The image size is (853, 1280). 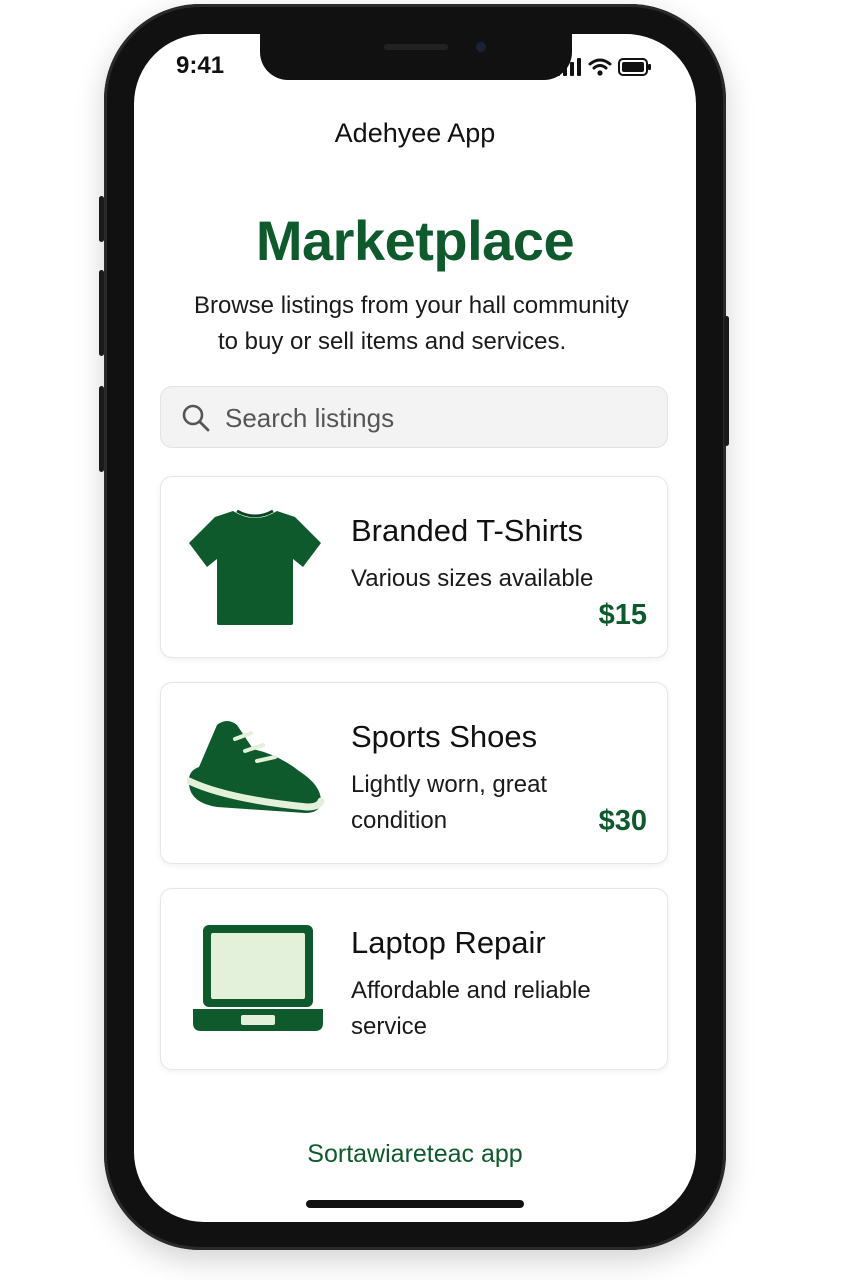 What do you see at coordinates (415, 240) in the screenshot?
I see `page-title: Marketplace` at bounding box center [415, 240].